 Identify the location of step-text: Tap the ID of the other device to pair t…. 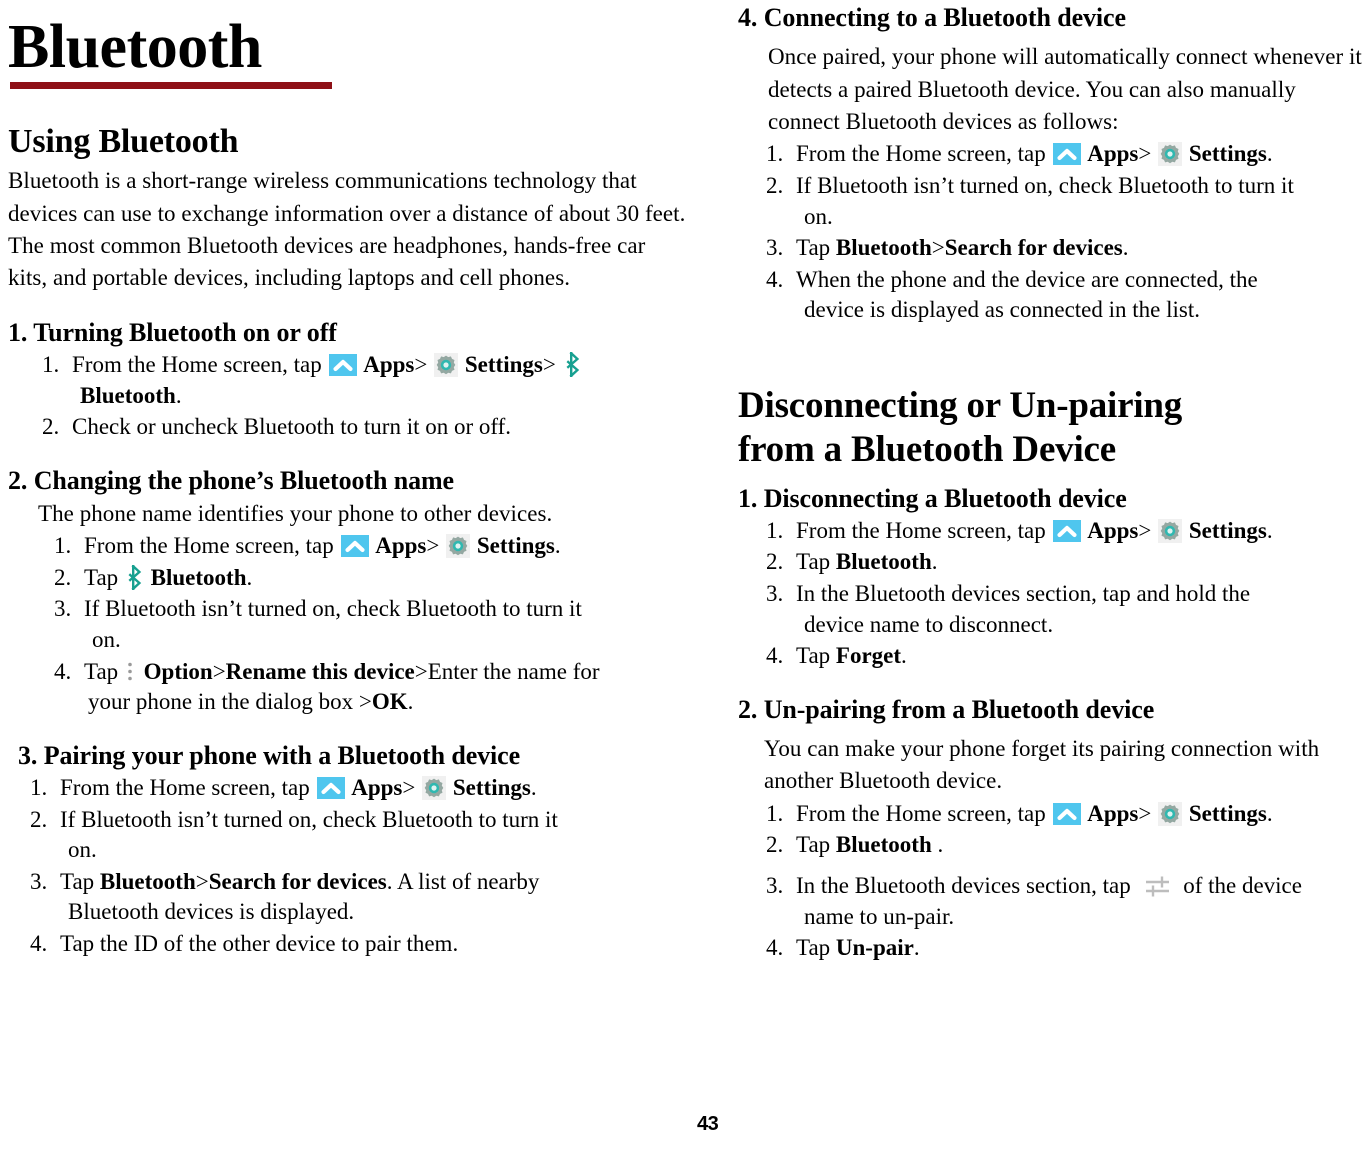
(259, 943).